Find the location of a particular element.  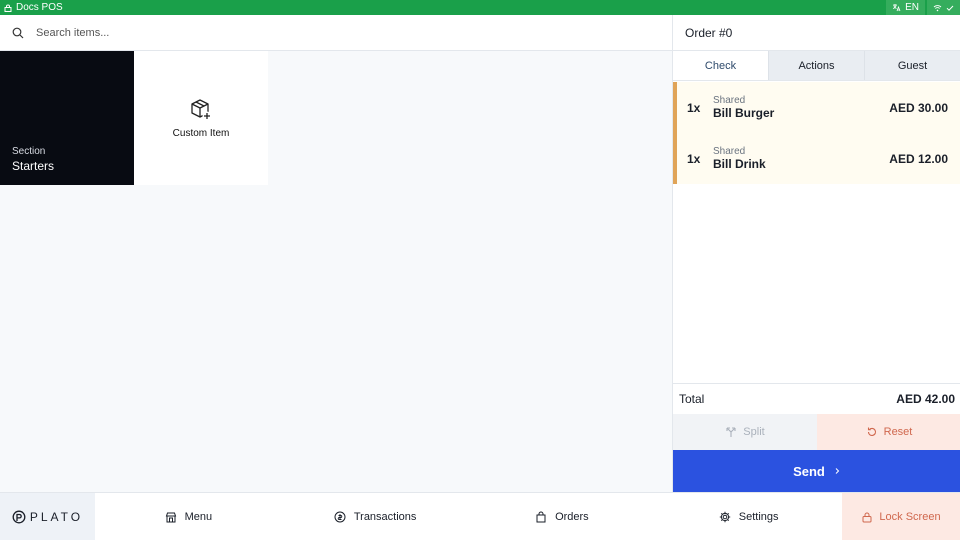

nav-menu: Menu is located at coordinates (188, 516).